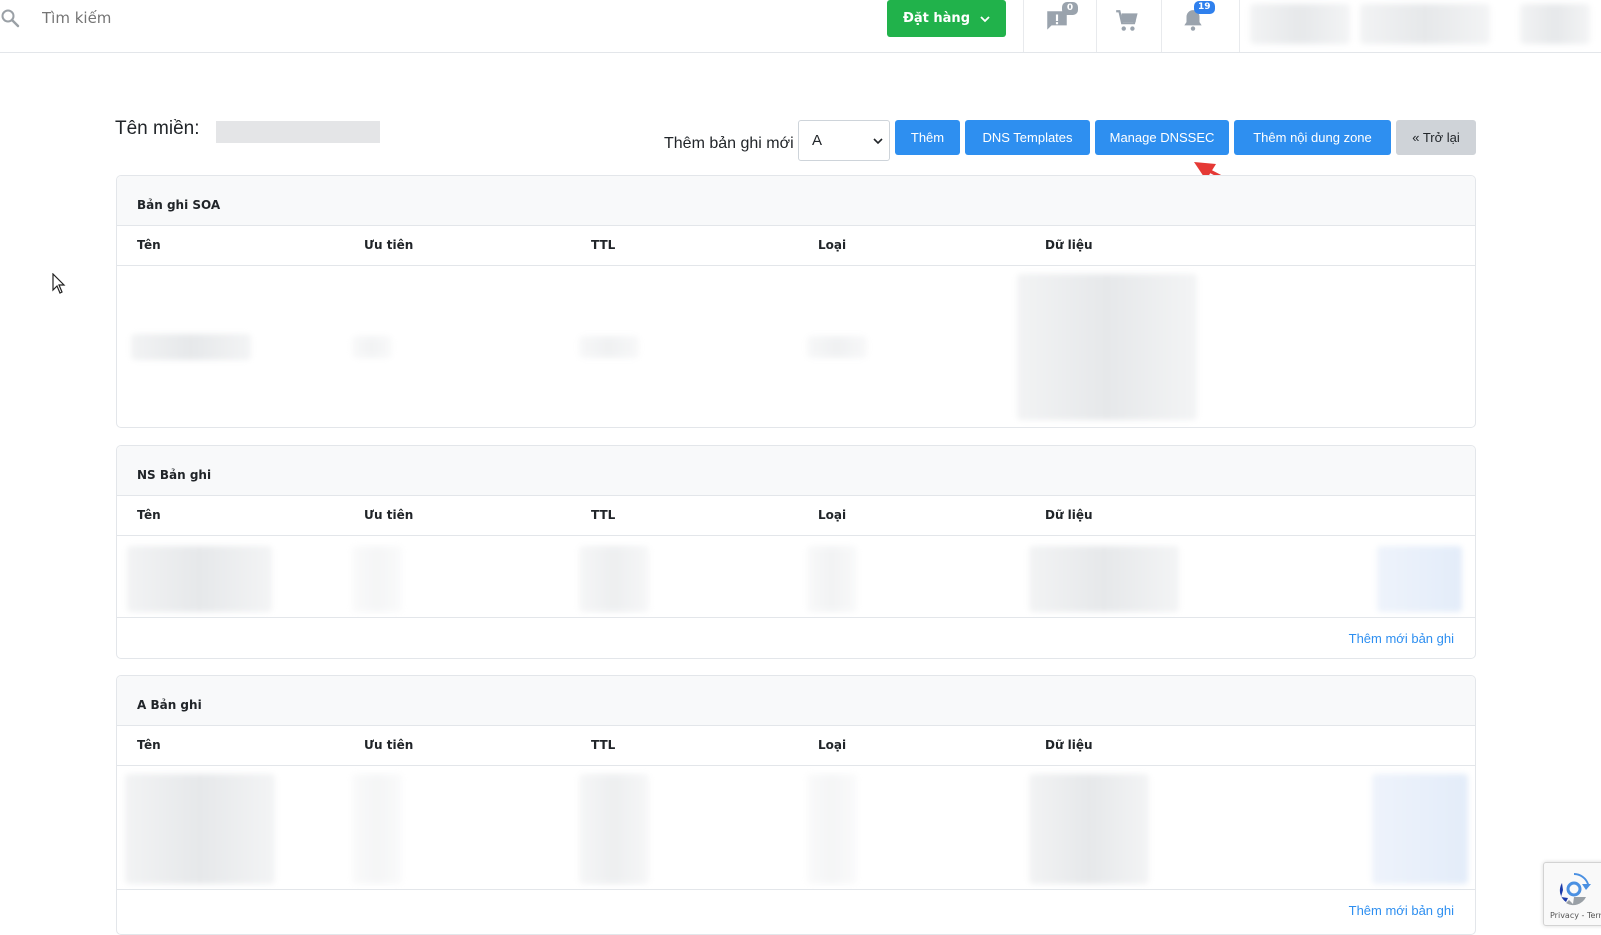 This screenshot has width=1601, height=935. Describe the element at coordinates (1555, 24) in the screenshot. I see `avatar` at that location.